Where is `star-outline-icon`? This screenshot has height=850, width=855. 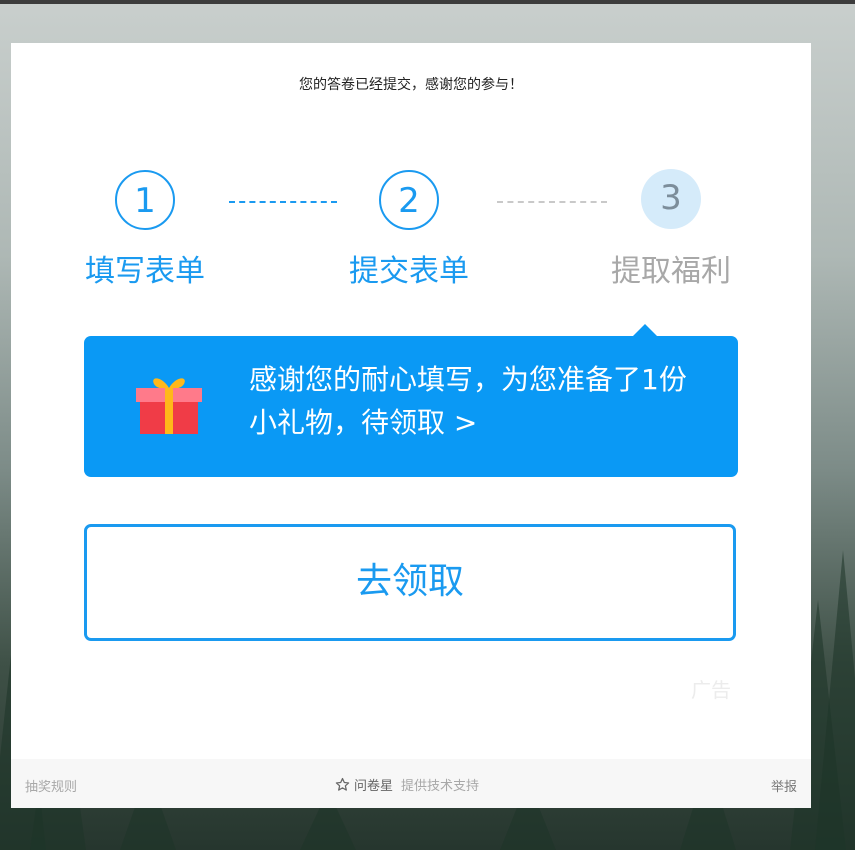
star-outline-icon is located at coordinates (342, 784).